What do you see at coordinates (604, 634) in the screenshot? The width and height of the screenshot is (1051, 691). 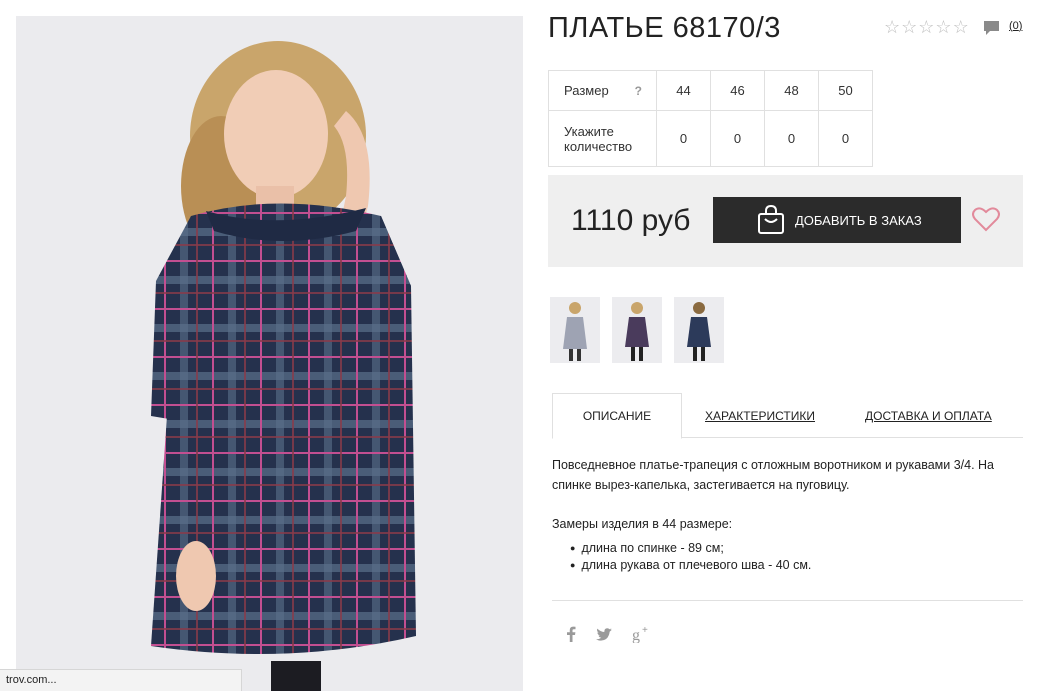 I see `twitter-icon` at bounding box center [604, 634].